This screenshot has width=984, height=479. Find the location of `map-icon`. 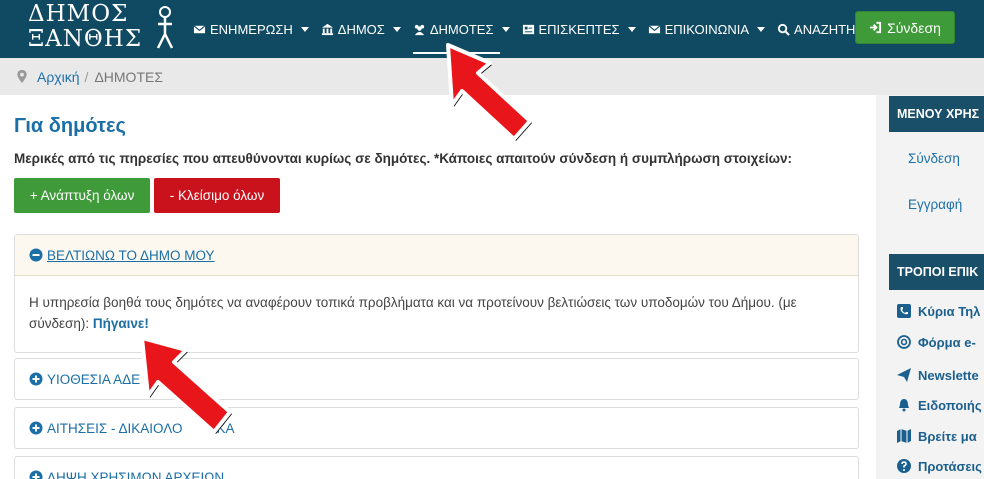

map-icon is located at coordinates (904, 436).